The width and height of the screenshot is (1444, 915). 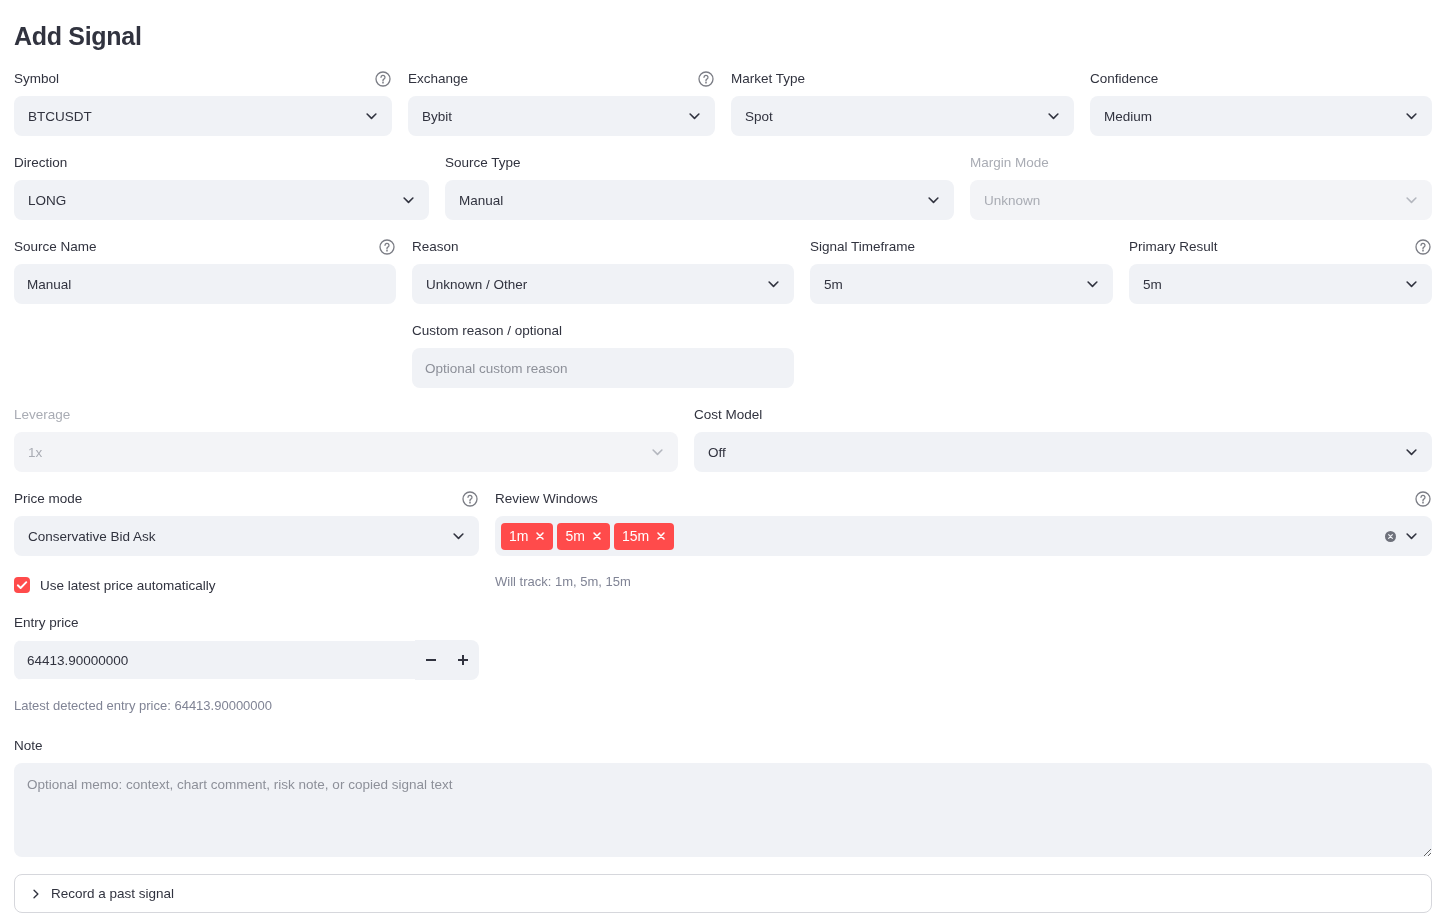 I want to click on page-title: Add Signal, so click(x=78, y=36).